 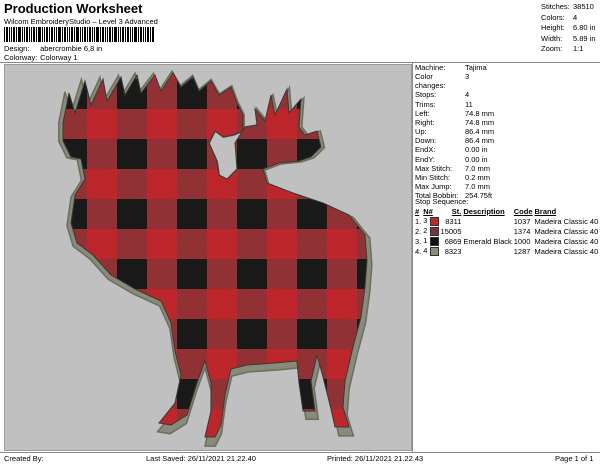 What do you see at coordinates (568, 39) in the screenshot?
I see `stat-width: Width: 5.89 in` at bounding box center [568, 39].